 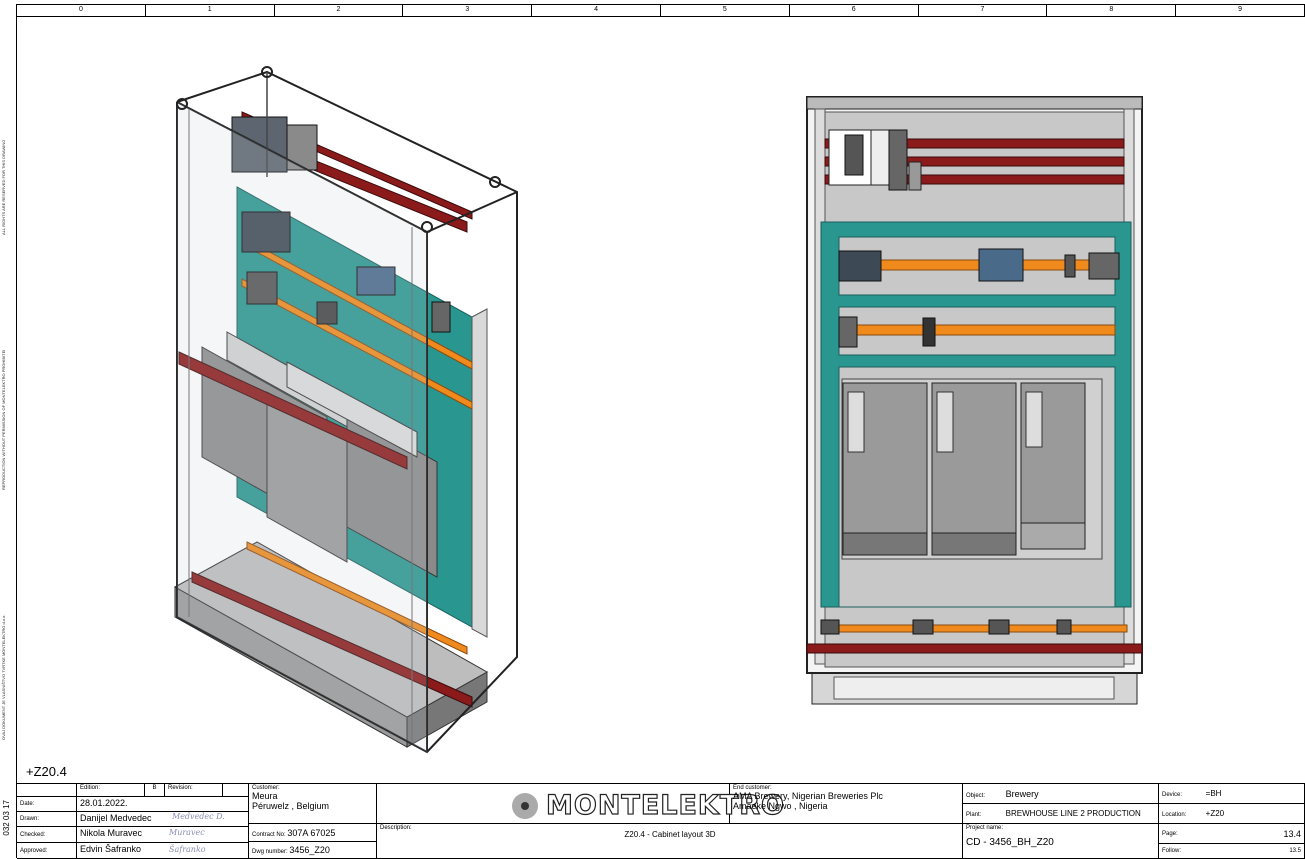 I want to click on contract-label: Contract No:, so click(x=269, y=835).